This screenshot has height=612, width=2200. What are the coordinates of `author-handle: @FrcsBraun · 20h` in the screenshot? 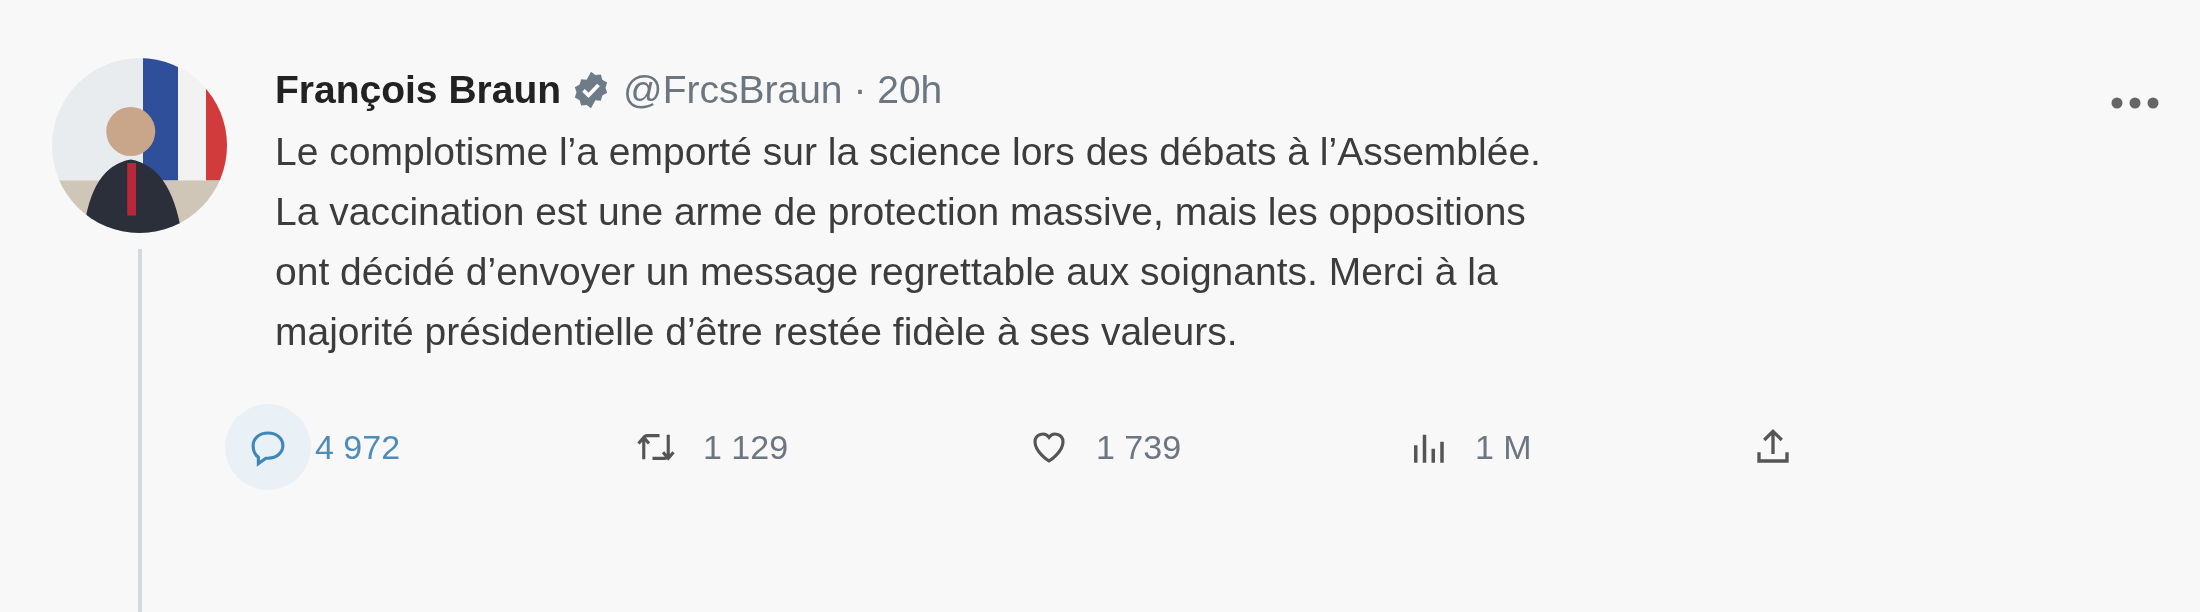 It's located at (783, 89).